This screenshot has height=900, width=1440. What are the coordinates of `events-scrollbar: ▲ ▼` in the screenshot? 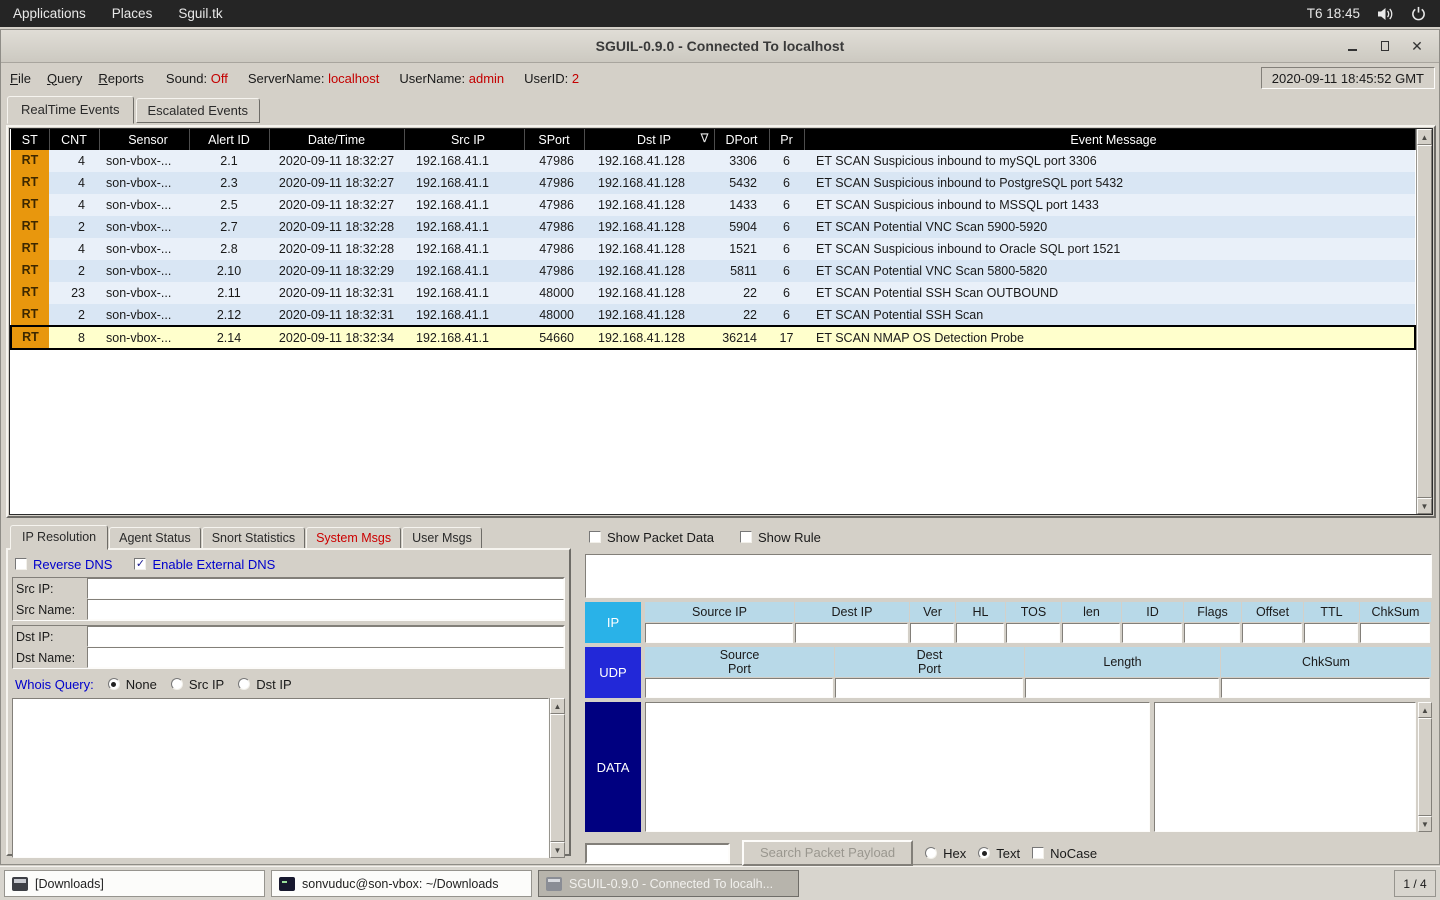 It's located at (1424, 321).